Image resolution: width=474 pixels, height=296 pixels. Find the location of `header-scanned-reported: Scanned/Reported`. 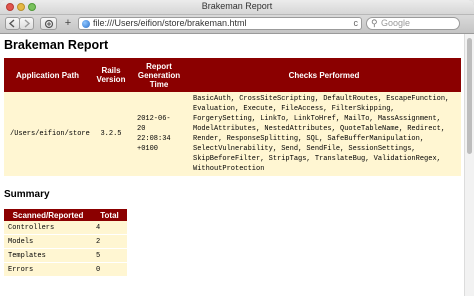

header-scanned-reported: Scanned/Reported is located at coordinates (48, 215).